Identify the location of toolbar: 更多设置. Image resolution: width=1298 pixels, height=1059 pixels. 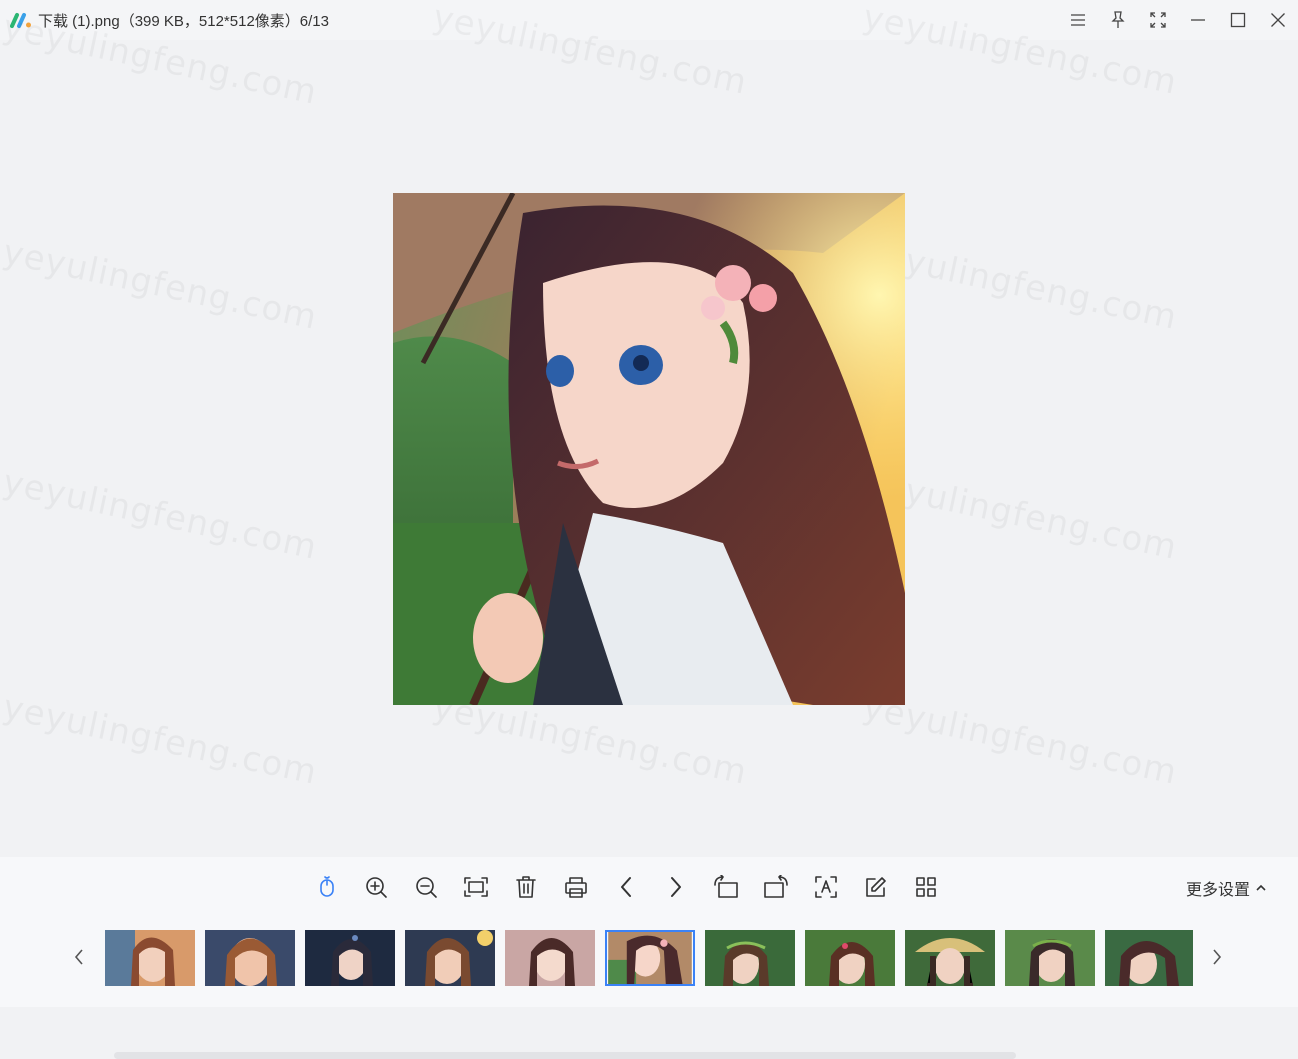
(649, 887).